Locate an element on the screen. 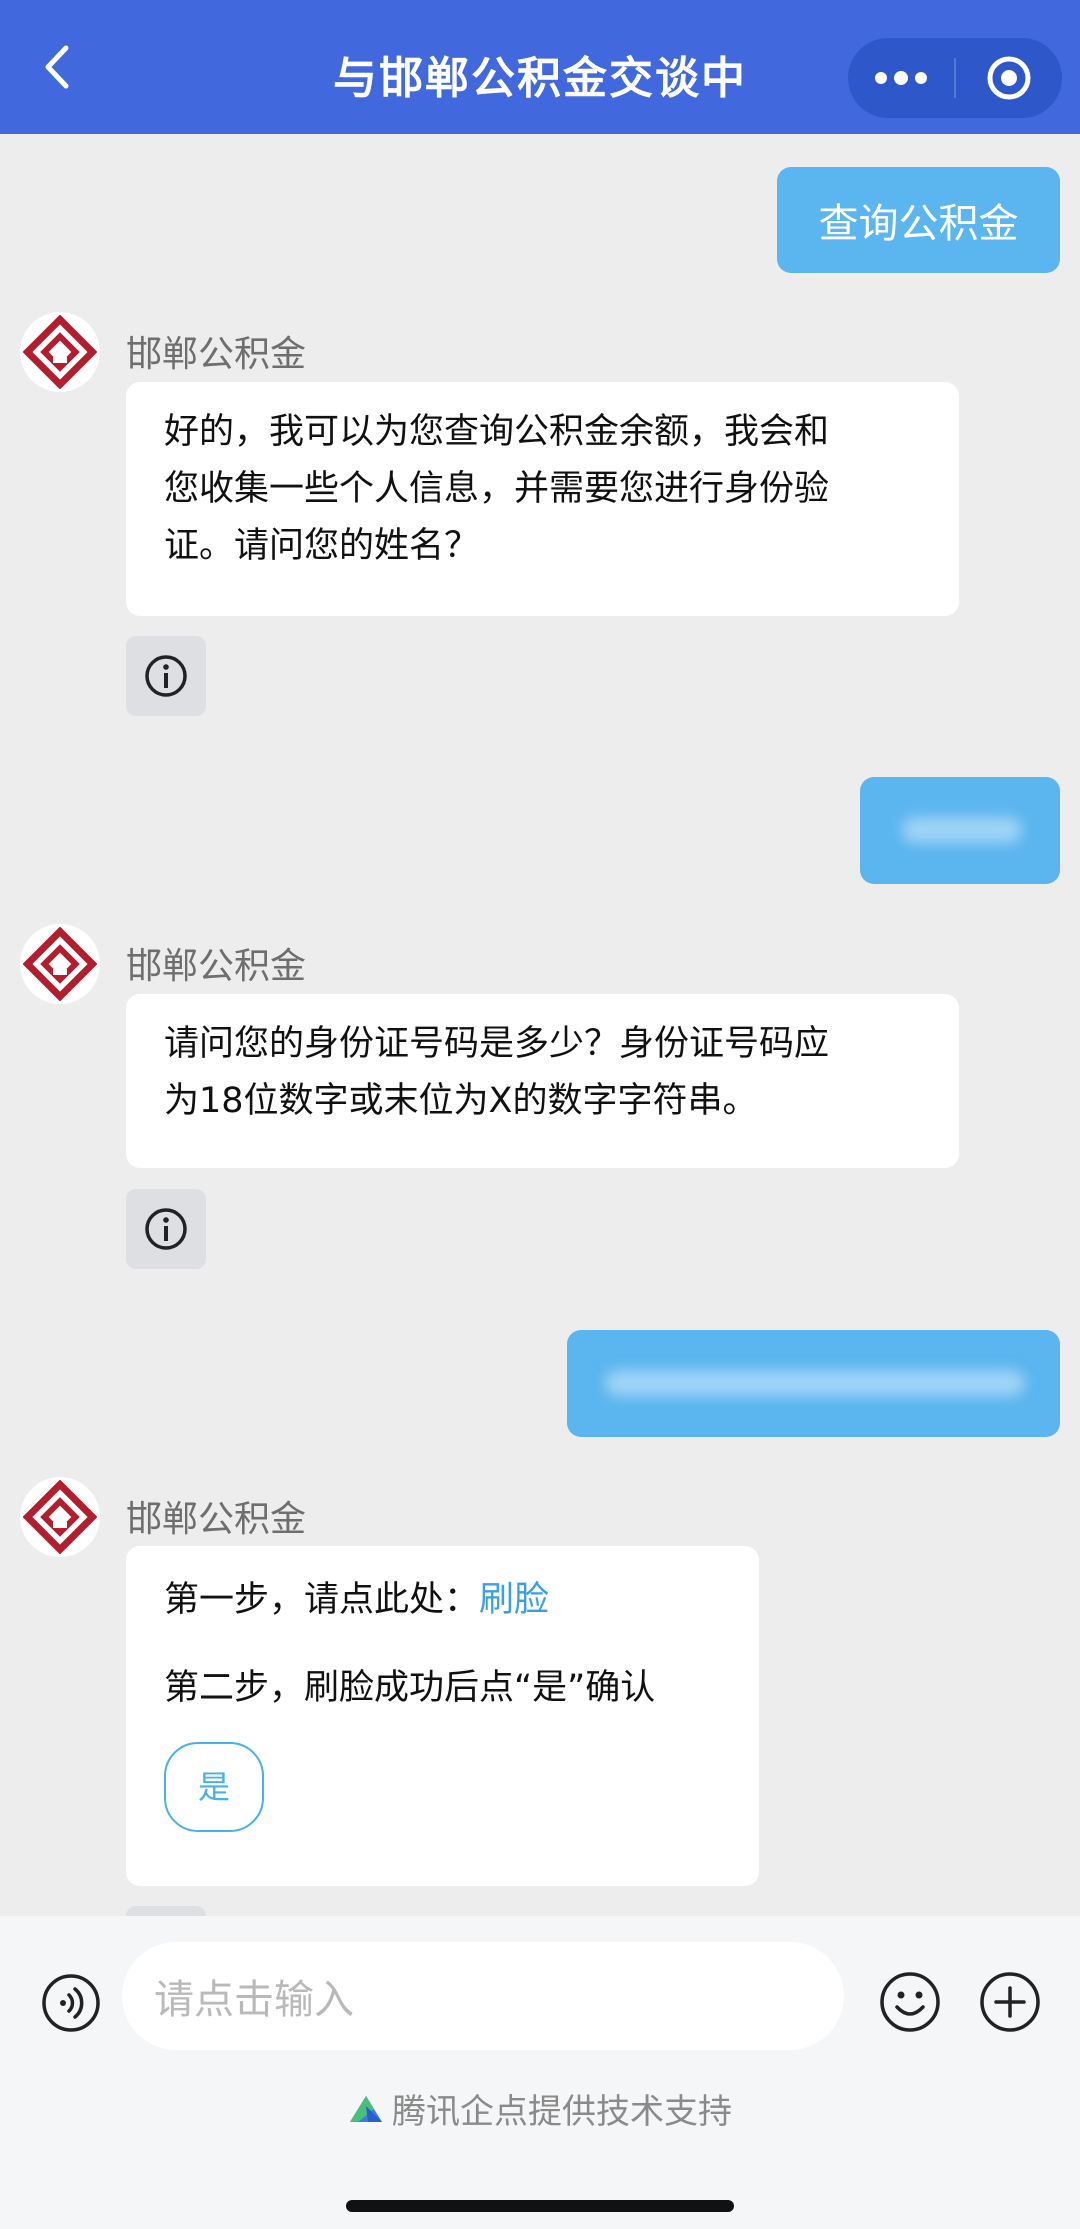 The height and width of the screenshot is (2229, 1080). bot-message-bubble: 请问您的身份证号码是多少？身份证号码应 为18位数字或末位为X的数字字符串。 is located at coordinates (542, 1081).